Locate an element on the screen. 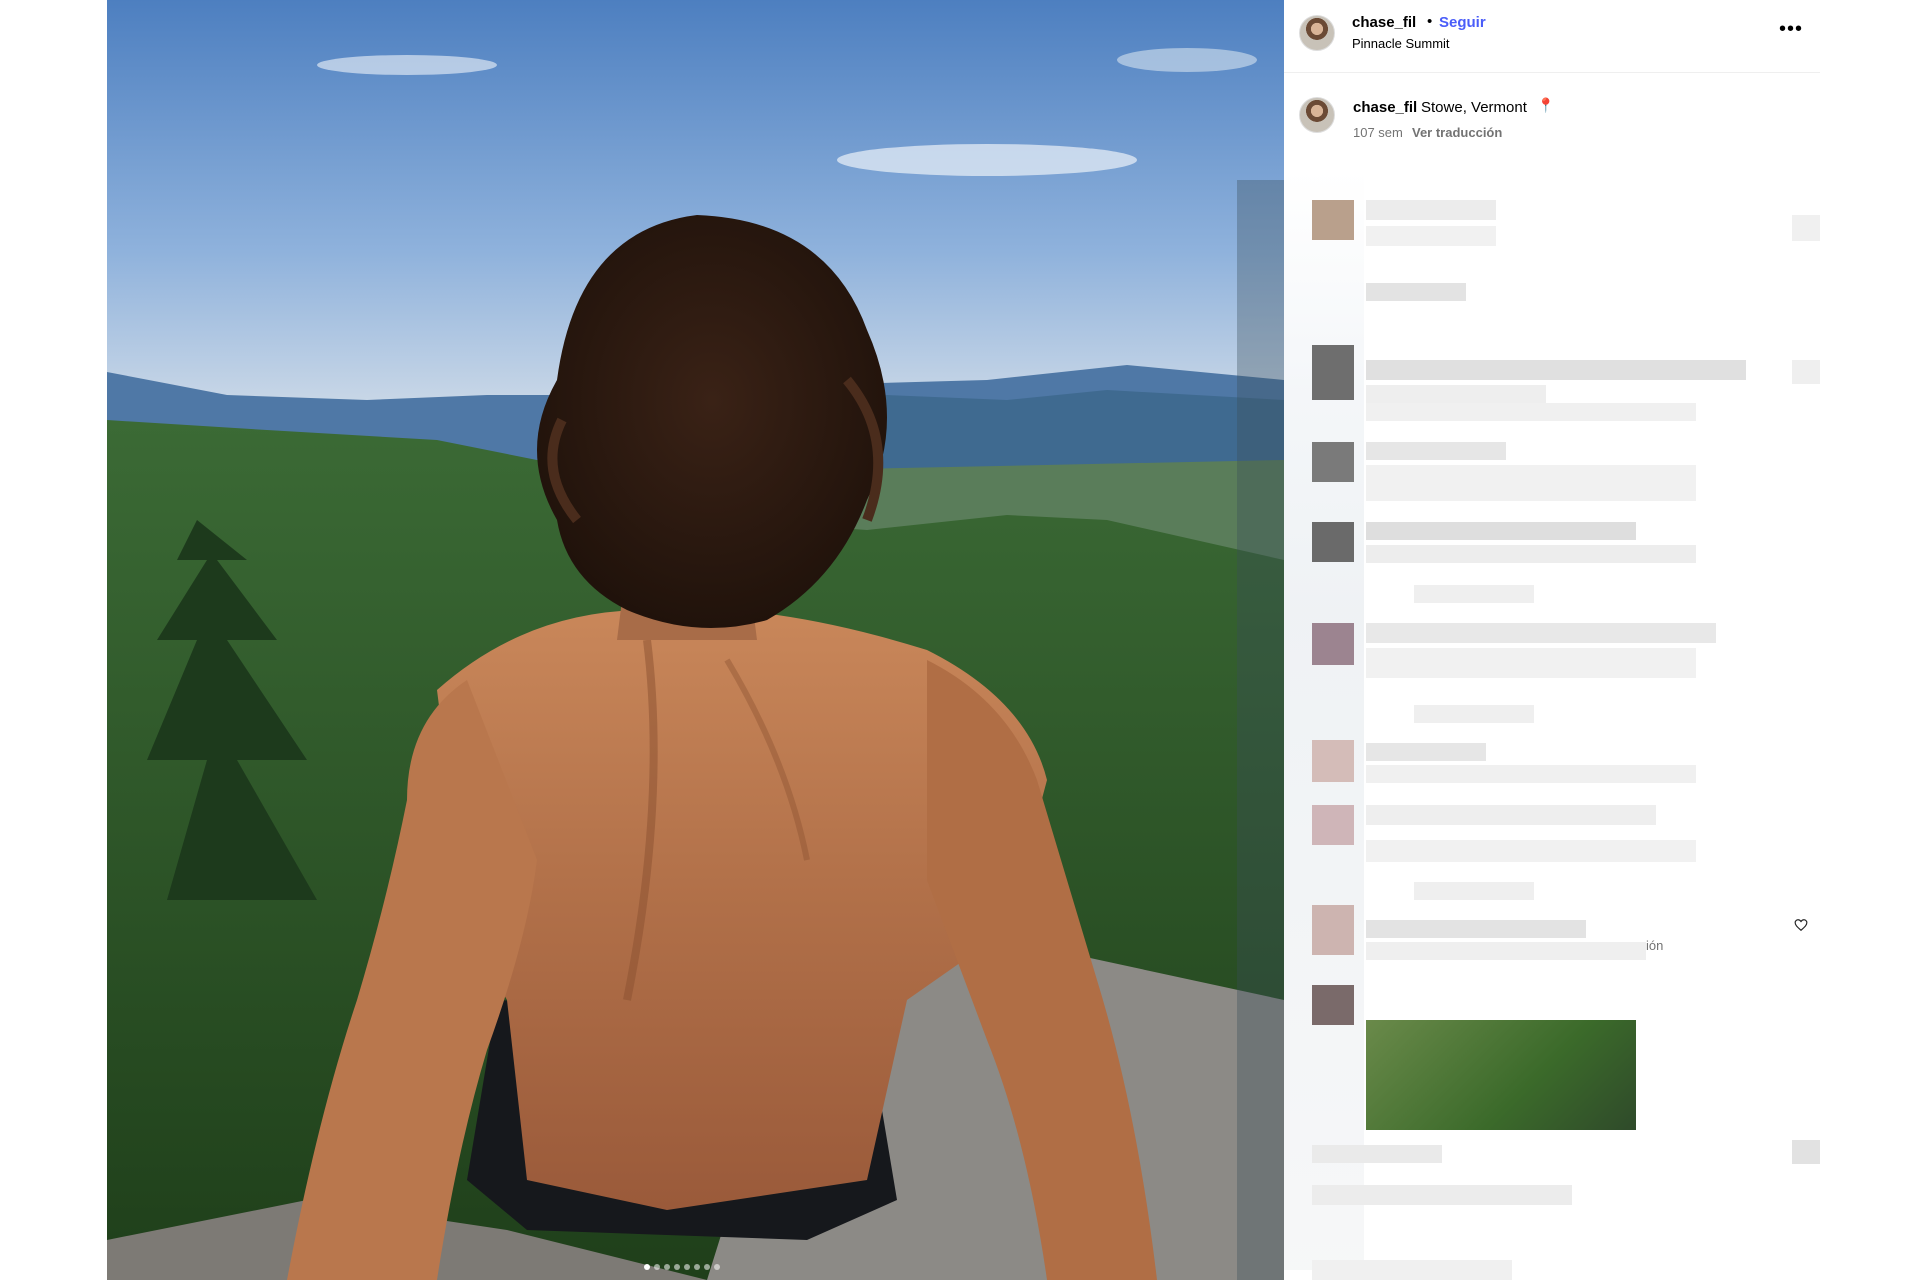 Image resolution: width=1920 pixels, height=1280 pixels. caption-text: Stowe, Vermont is located at coordinates (1474, 107).